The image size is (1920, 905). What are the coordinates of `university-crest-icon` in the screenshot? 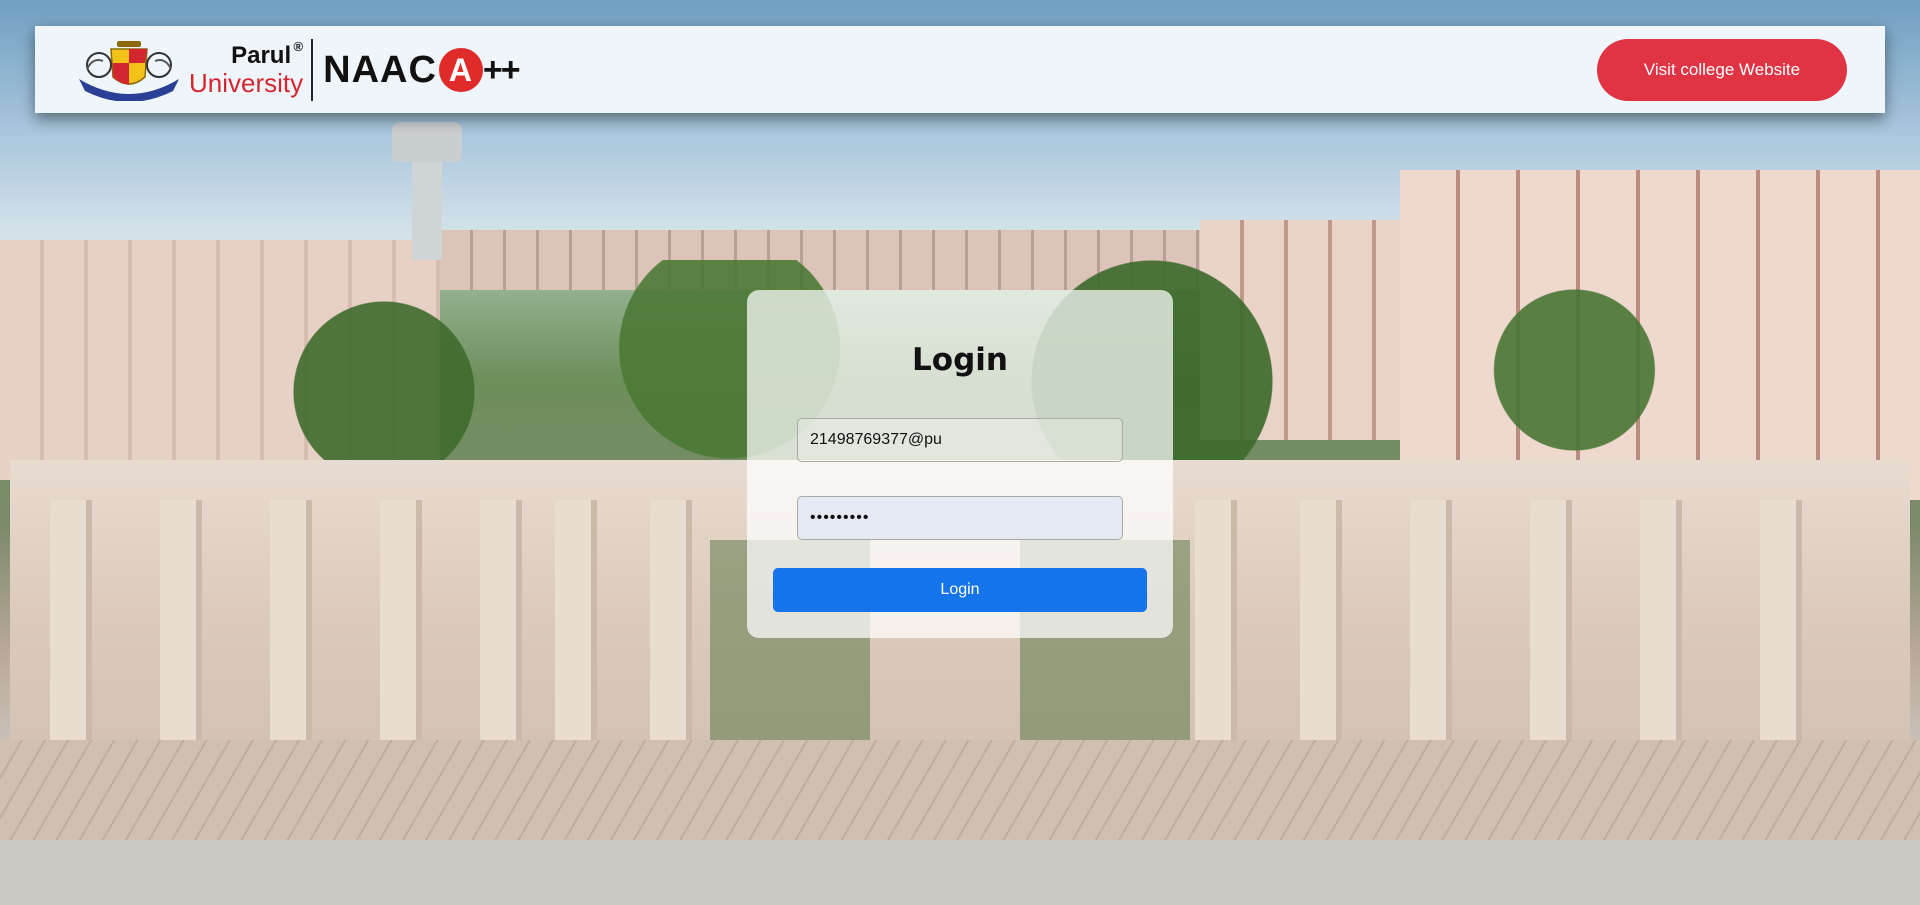 It's located at (129, 70).